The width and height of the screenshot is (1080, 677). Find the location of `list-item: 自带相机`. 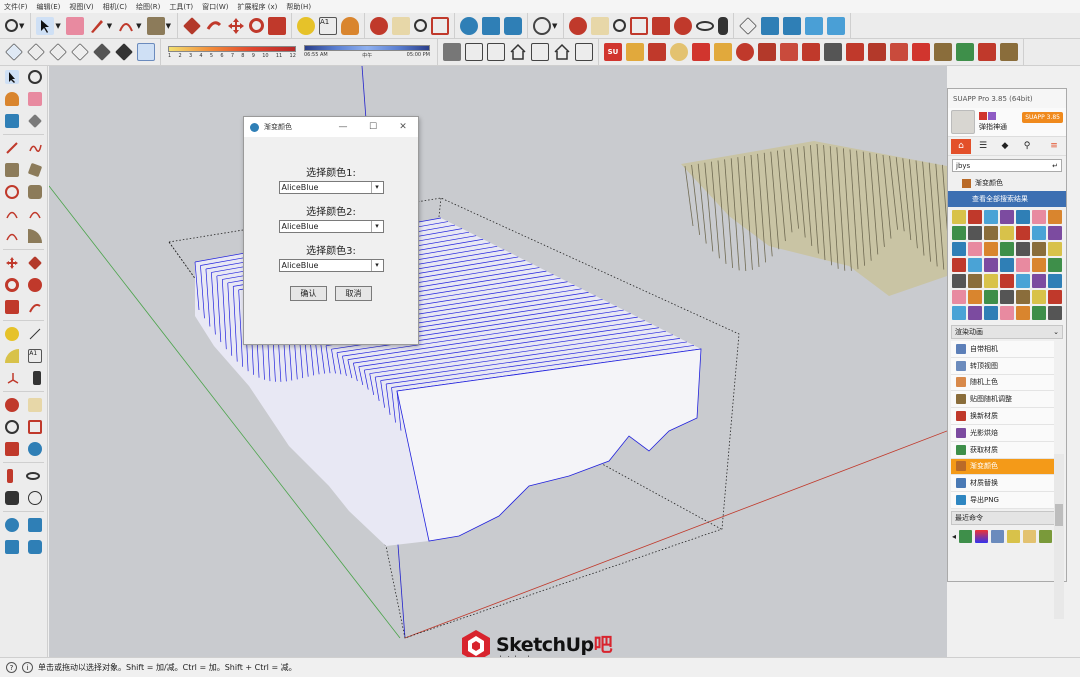

list-item: 自带相机 is located at coordinates (1002, 349).